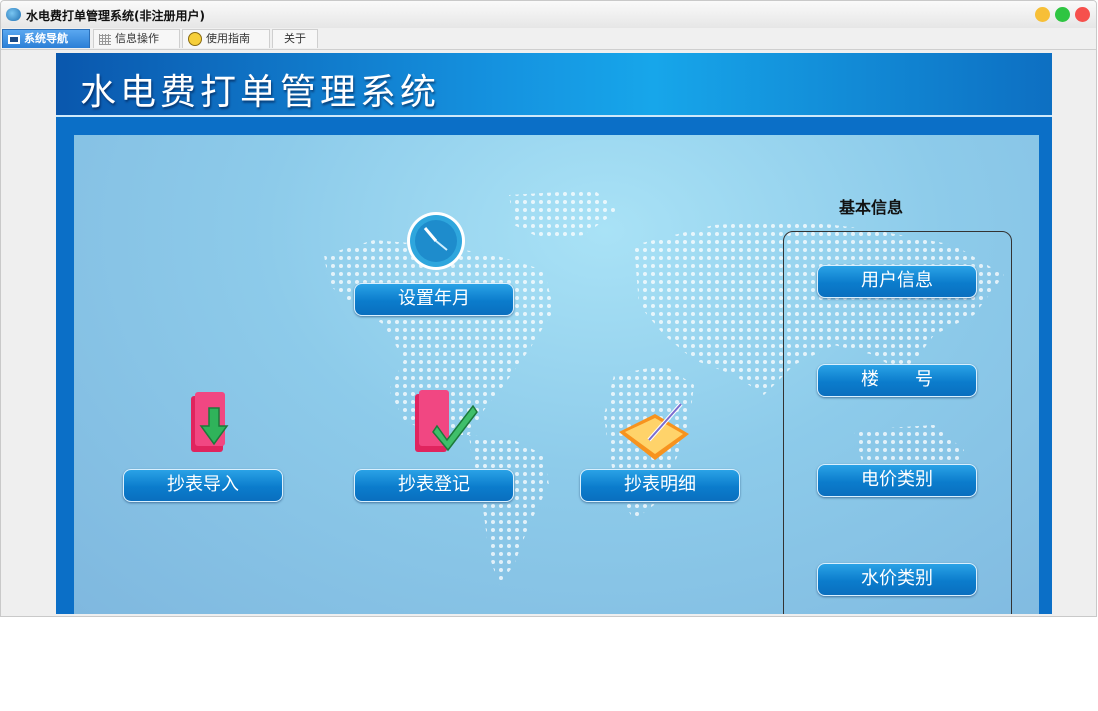 The width and height of the screenshot is (1098, 711). I want to click on register-button: 抄表登记, so click(434, 485).